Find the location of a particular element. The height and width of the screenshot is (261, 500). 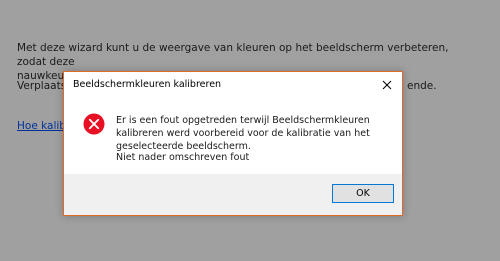

error-icon is located at coordinates (94, 124).